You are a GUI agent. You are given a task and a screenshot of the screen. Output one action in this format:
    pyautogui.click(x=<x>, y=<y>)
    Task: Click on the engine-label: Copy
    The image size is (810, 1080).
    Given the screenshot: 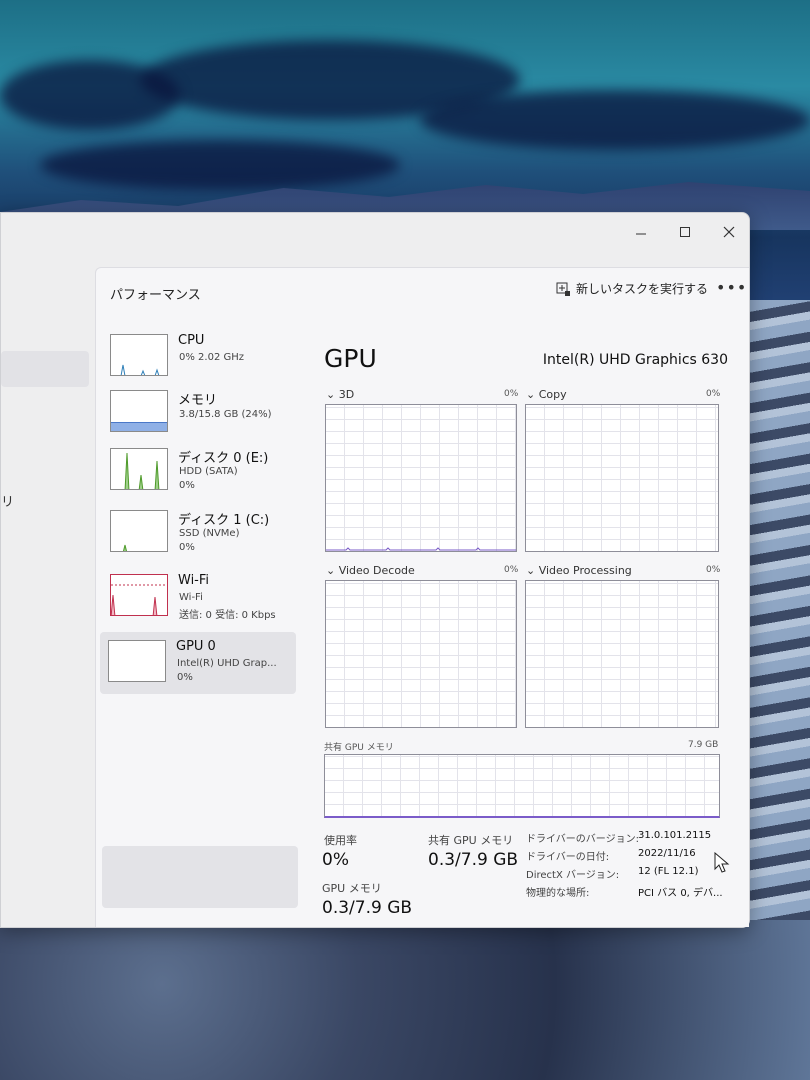 What is the action you would take?
    pyautogui.click(x=552, y=394)
    